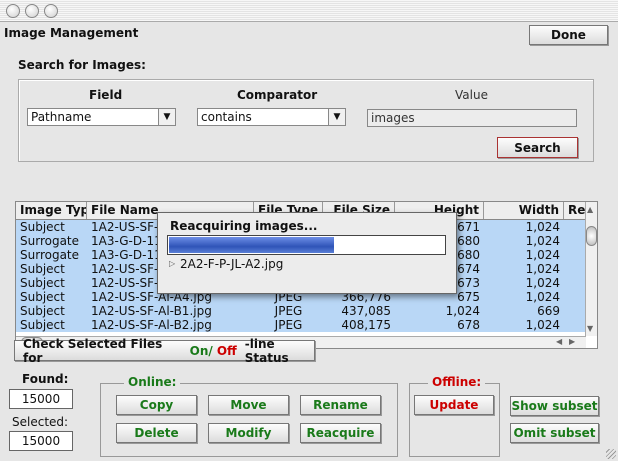 The height and width of the screenshot is (461, 618). I want to click on table-cell: 1A2-US-SF-Al-B1.jpg, so click(151, 311).